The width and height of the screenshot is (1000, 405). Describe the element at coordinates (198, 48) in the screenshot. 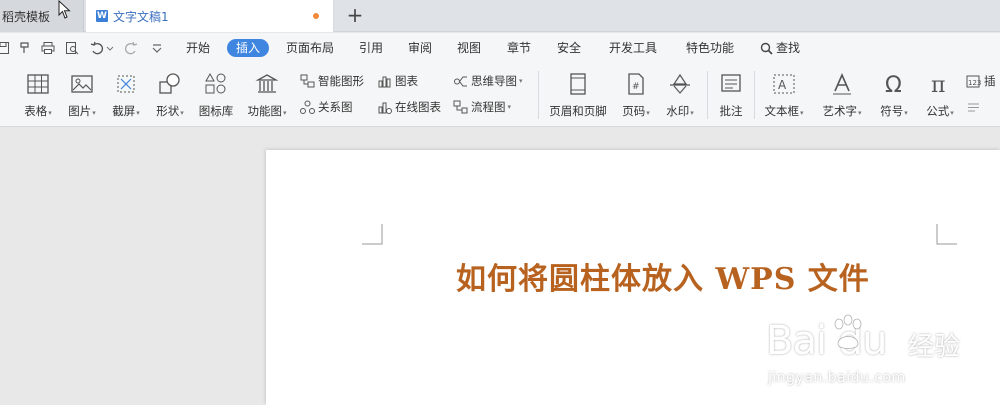

I see `menu-home: 开始` at that location.